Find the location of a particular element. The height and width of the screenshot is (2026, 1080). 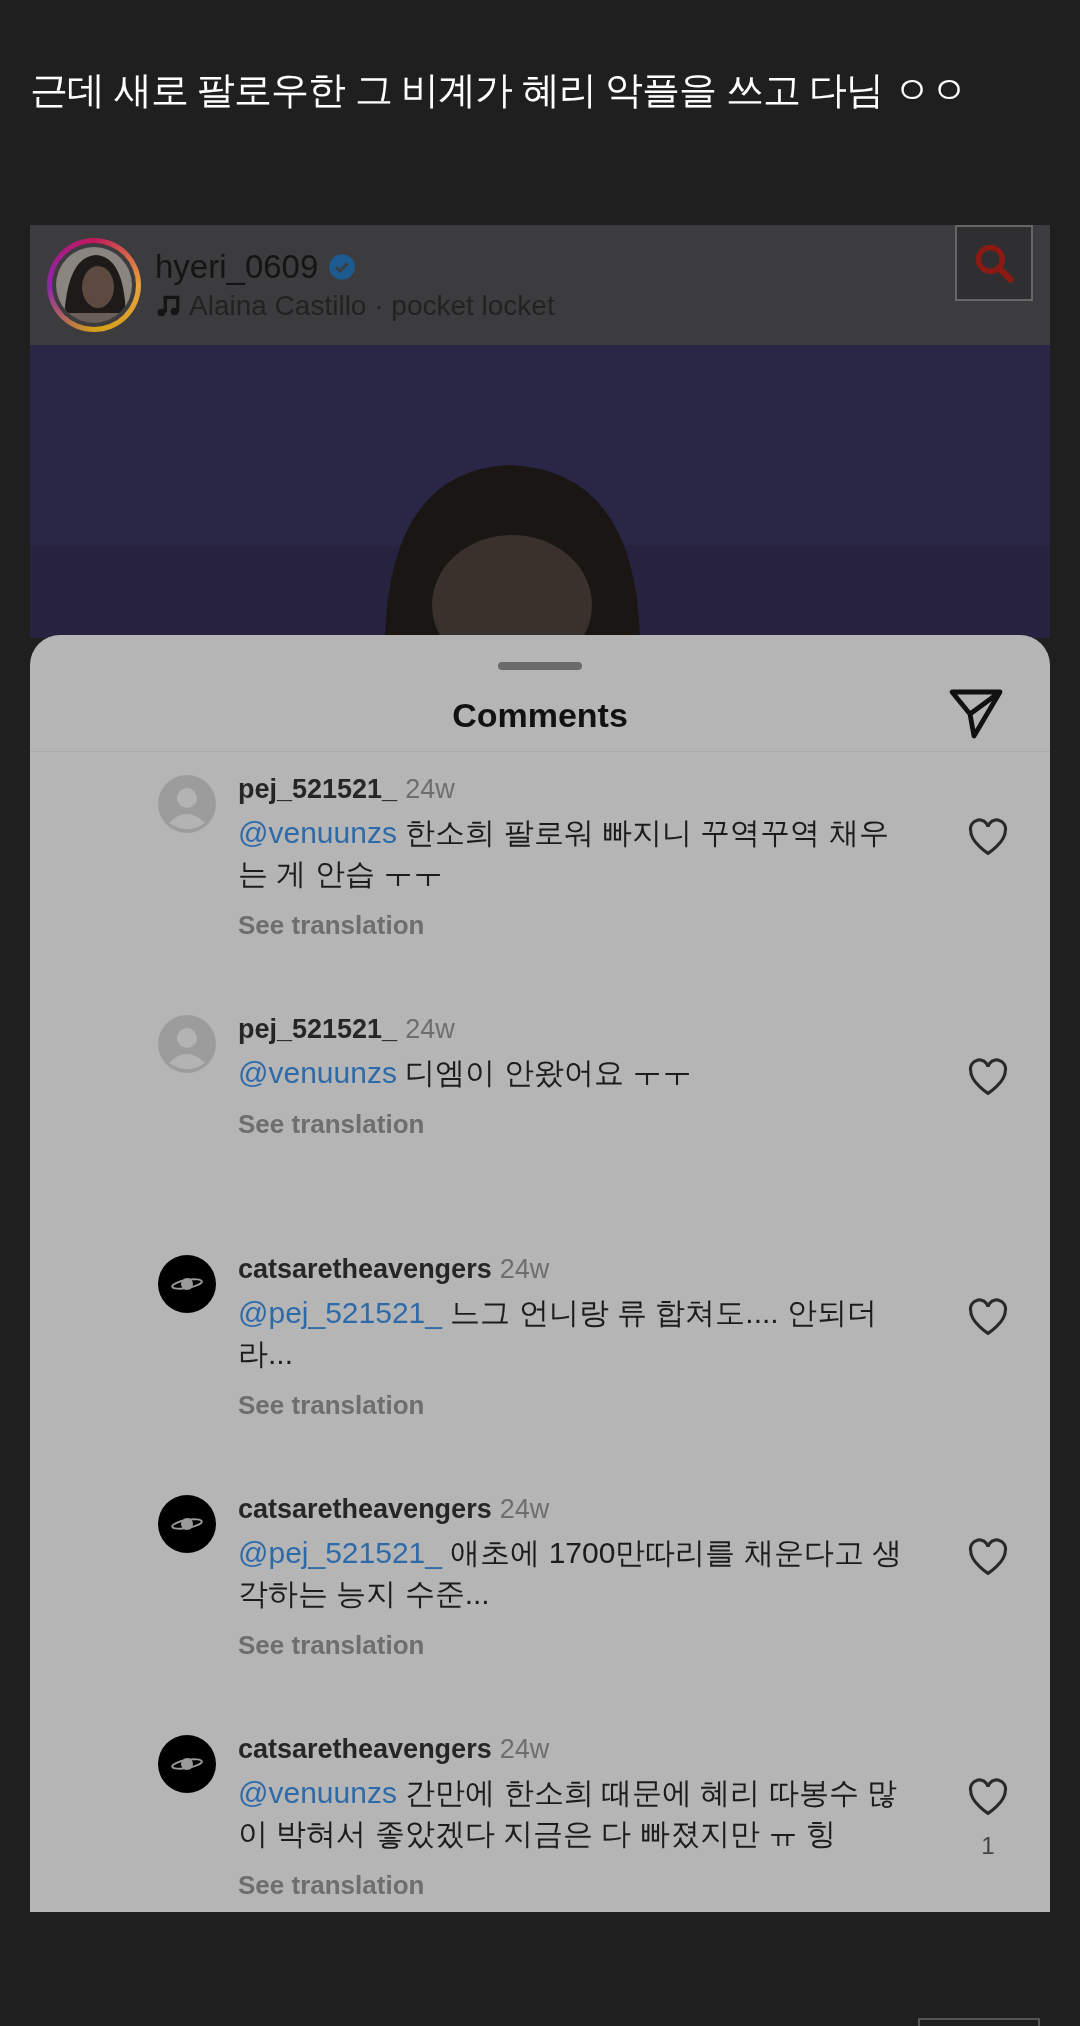

post-title: 근데 새로 팔로우한 그 비계가 혜리 악플을 쓰고 다님 ㅇㅇ is located at coordinates (499, 90).